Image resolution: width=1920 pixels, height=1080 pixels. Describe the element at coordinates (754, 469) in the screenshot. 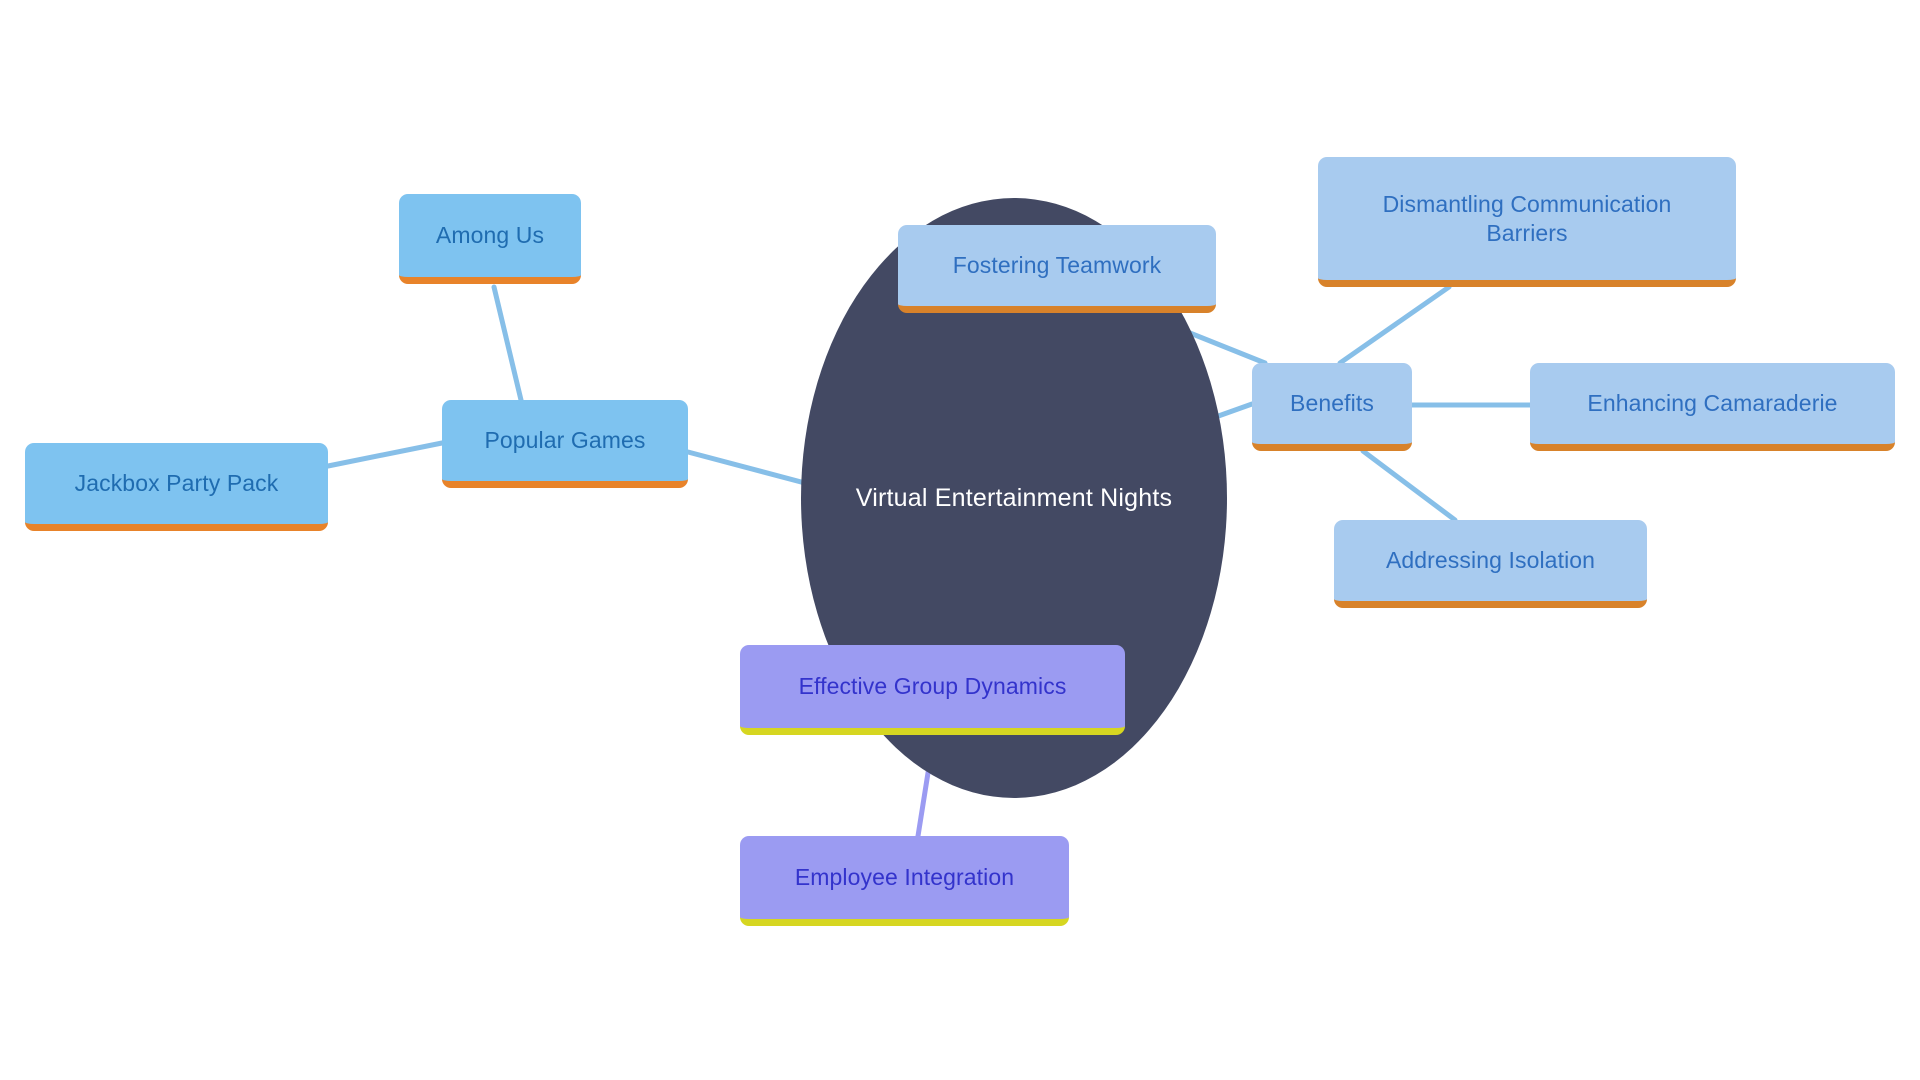

I see `edge-root-popular-games` at that location.